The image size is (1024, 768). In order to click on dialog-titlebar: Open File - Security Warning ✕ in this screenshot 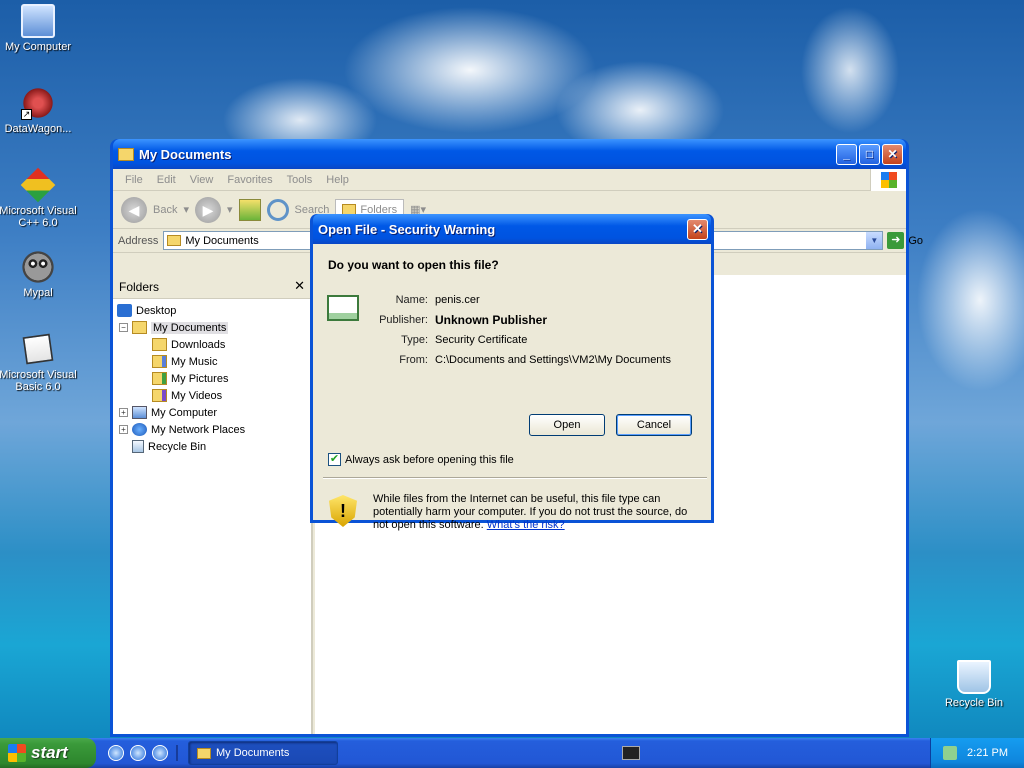, I will do `click(512, 229)`.